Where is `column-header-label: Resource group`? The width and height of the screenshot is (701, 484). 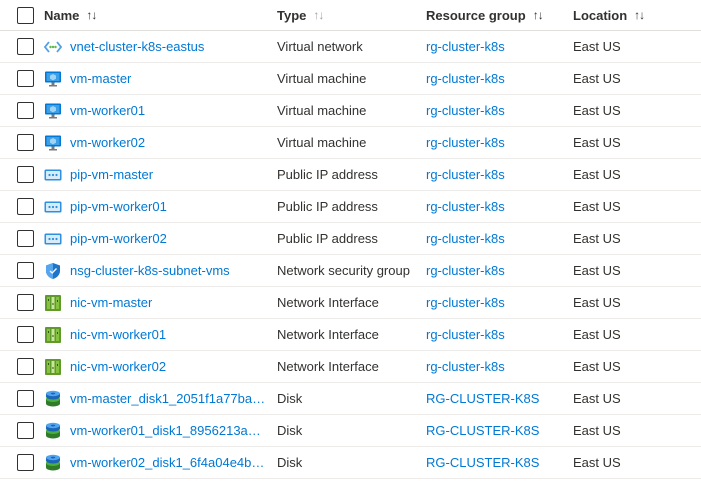 column-header-label: Resource group is located at coordinates (476, 15).